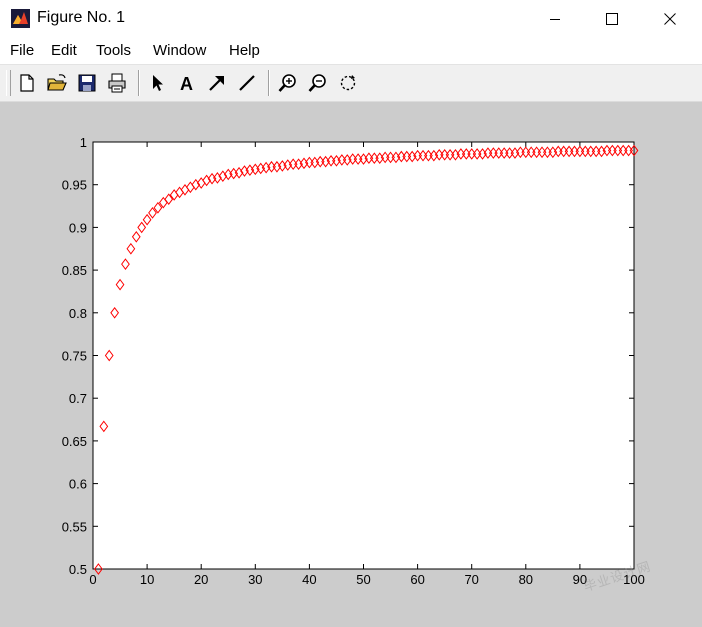 The image size is (702, 627). What do you see at coordinates (74, 441) in the screenshot?
I see `y-tick-label: 0.65` at bounding box center [74, 441].